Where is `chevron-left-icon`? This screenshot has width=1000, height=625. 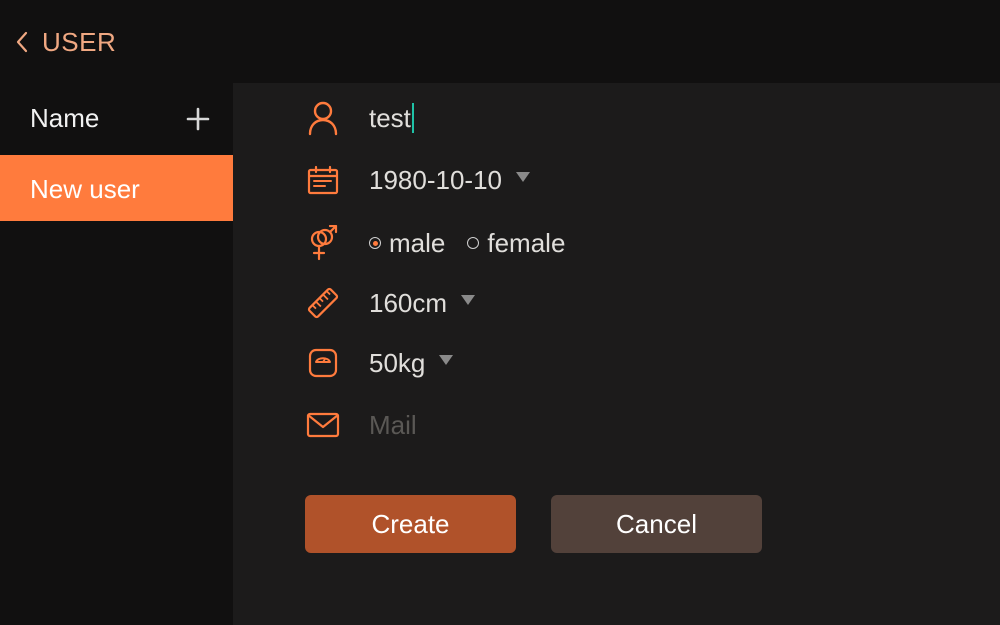 chevron-left-icon is located at coordinates (22, 42).